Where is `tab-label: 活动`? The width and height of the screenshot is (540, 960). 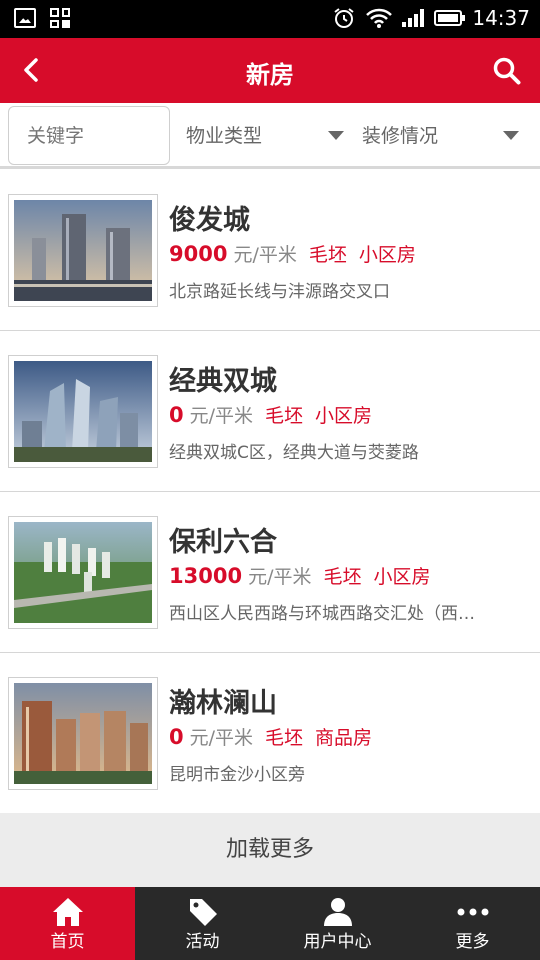 tab-label: 活动 is located at coordinates (202, 942).